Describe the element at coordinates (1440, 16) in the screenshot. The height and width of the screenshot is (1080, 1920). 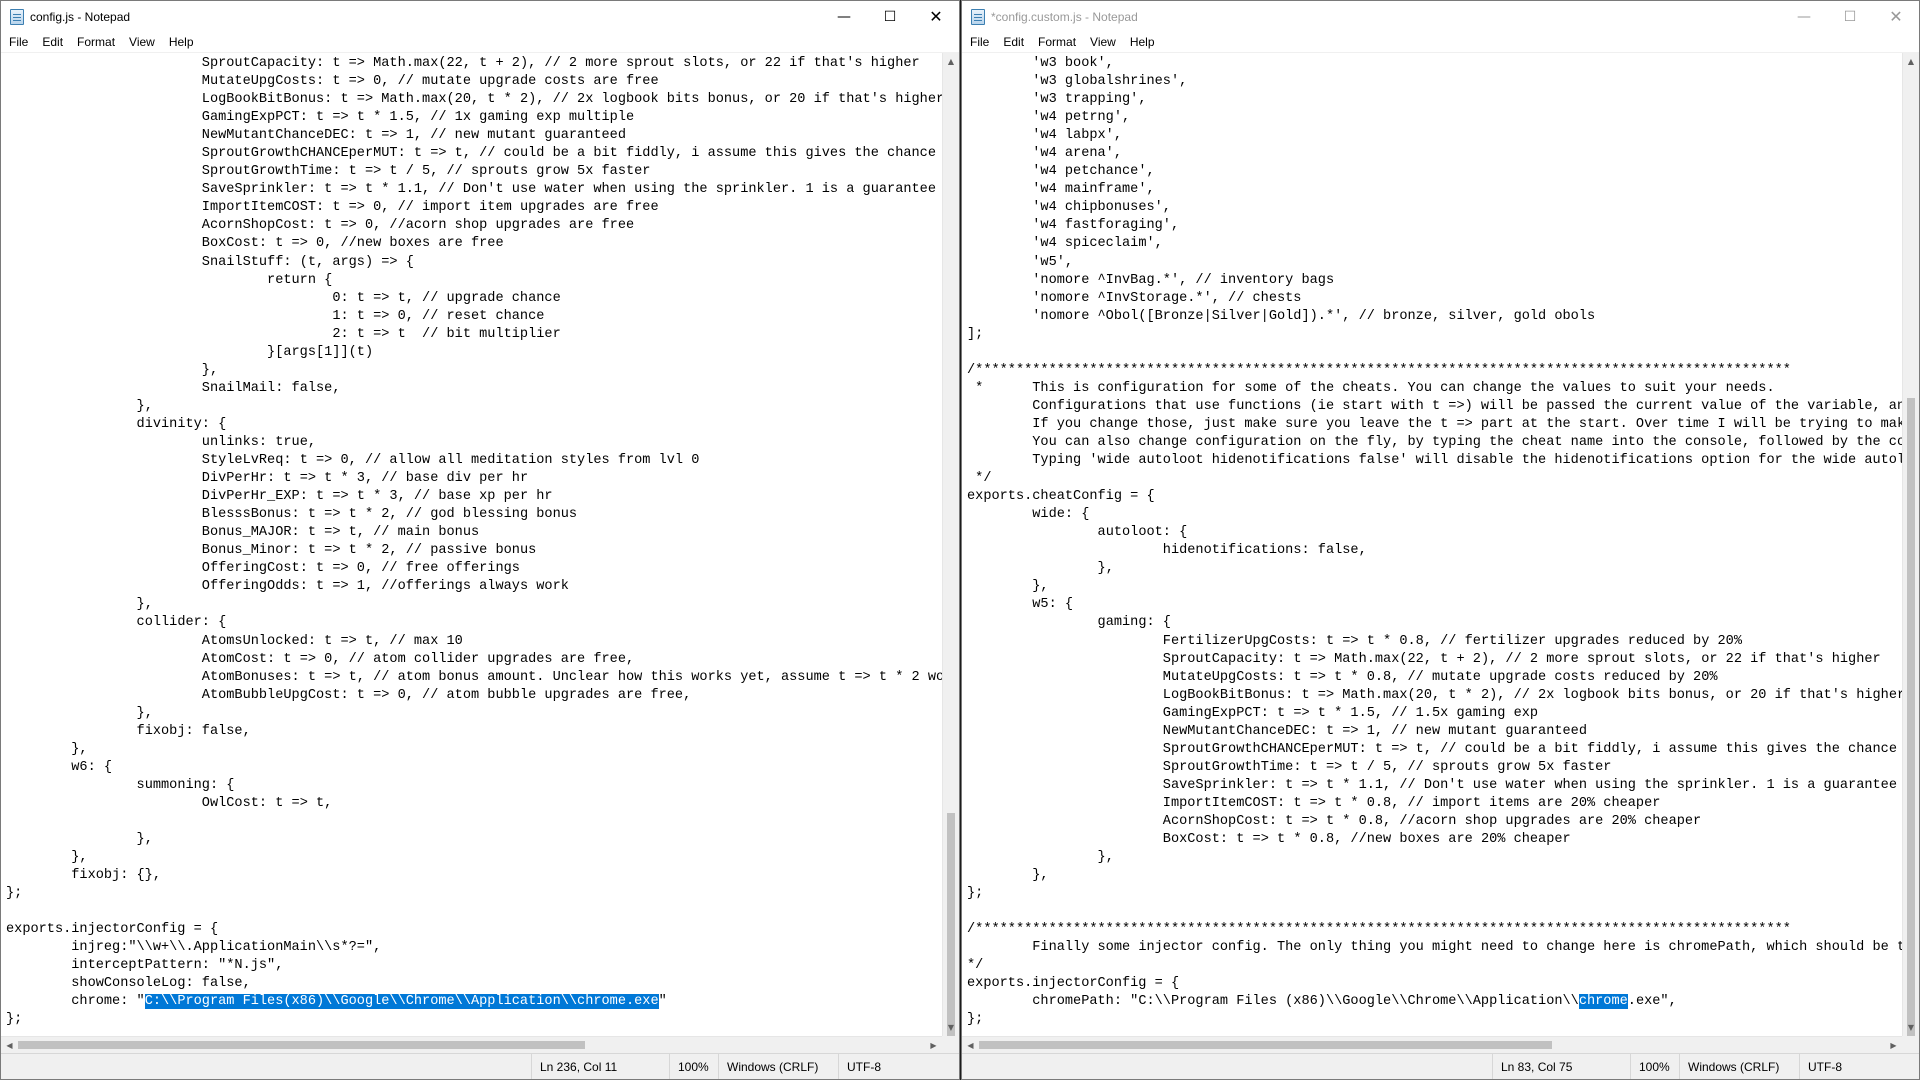
I see `title-bar: *config.custom.js - Notepad — ☐ ✕` at that location.